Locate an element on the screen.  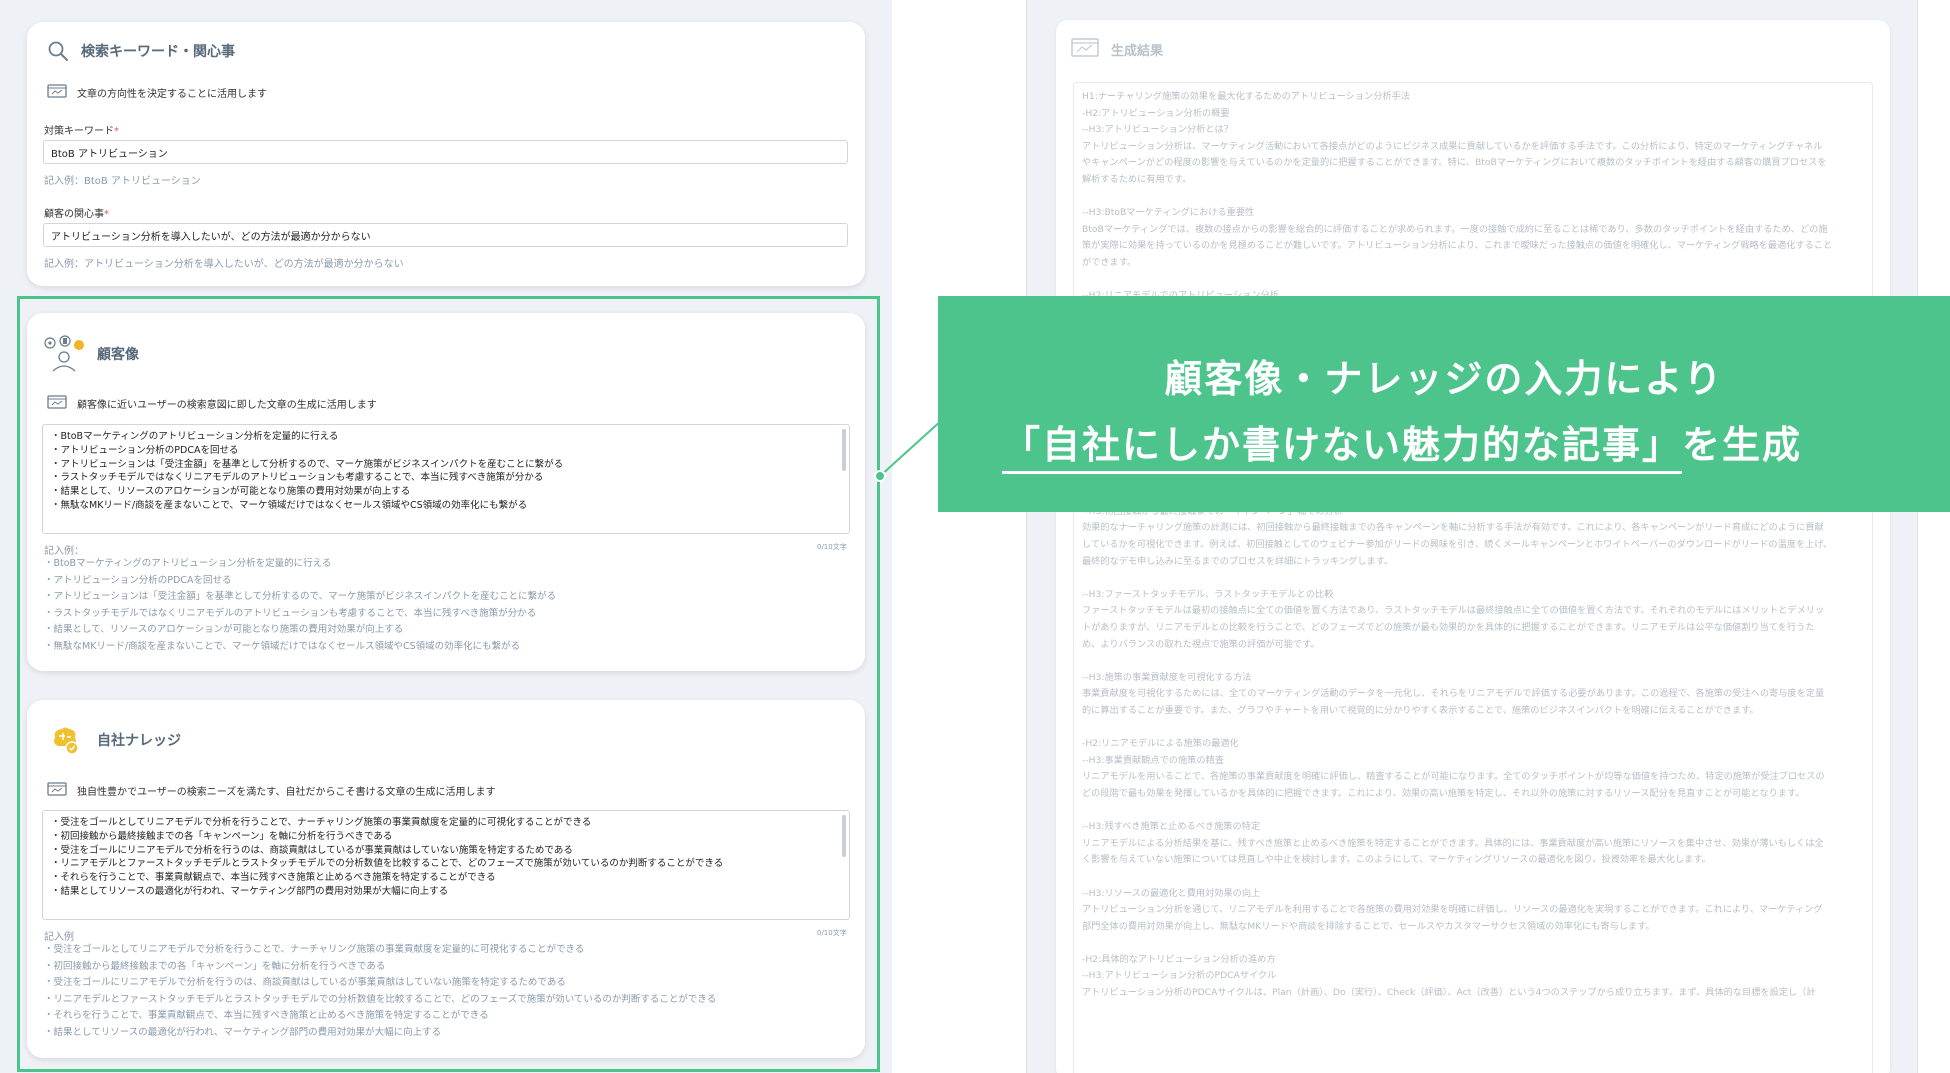
callout-line1: 顧客像・ナレッジの入力により is located at coordinates (1444, 379).